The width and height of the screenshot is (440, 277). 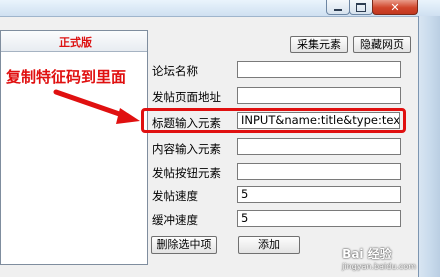 I want to click on watermark-sub: jingyan.baidu.com, so click(x=379, y=266).